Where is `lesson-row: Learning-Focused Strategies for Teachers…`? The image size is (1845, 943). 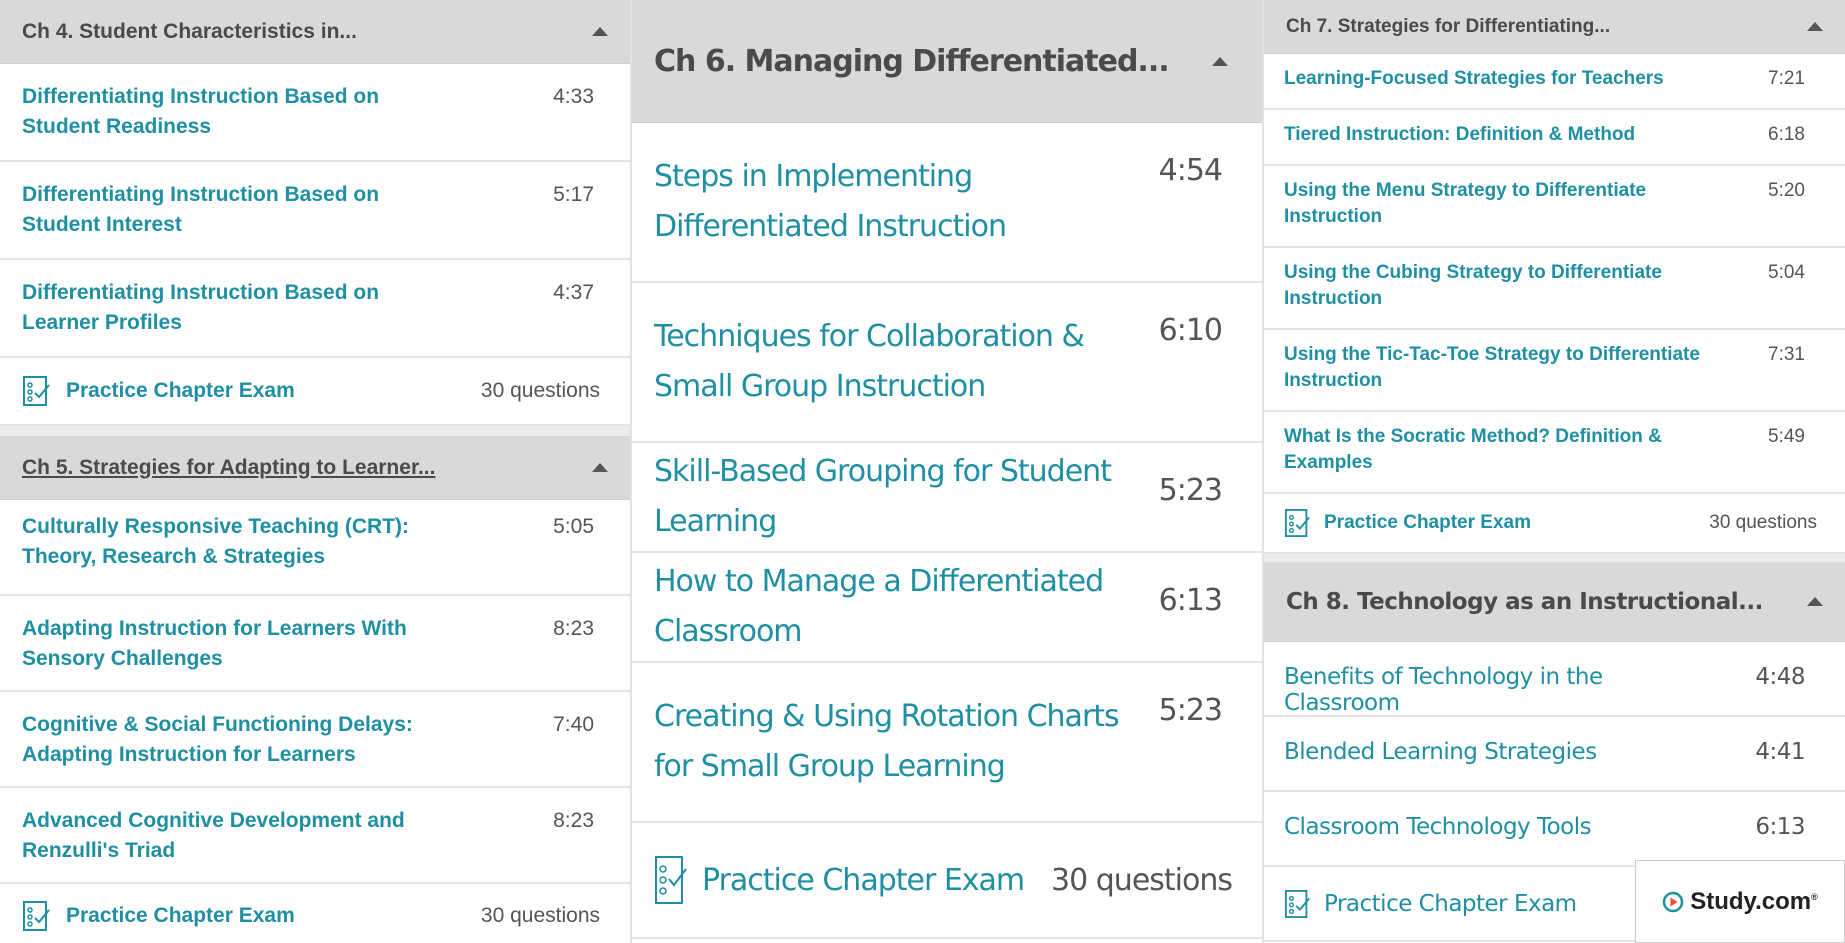
lesson-row: Learning-Focused Strategies for Teachers… is located at coordinates (1554, 82).